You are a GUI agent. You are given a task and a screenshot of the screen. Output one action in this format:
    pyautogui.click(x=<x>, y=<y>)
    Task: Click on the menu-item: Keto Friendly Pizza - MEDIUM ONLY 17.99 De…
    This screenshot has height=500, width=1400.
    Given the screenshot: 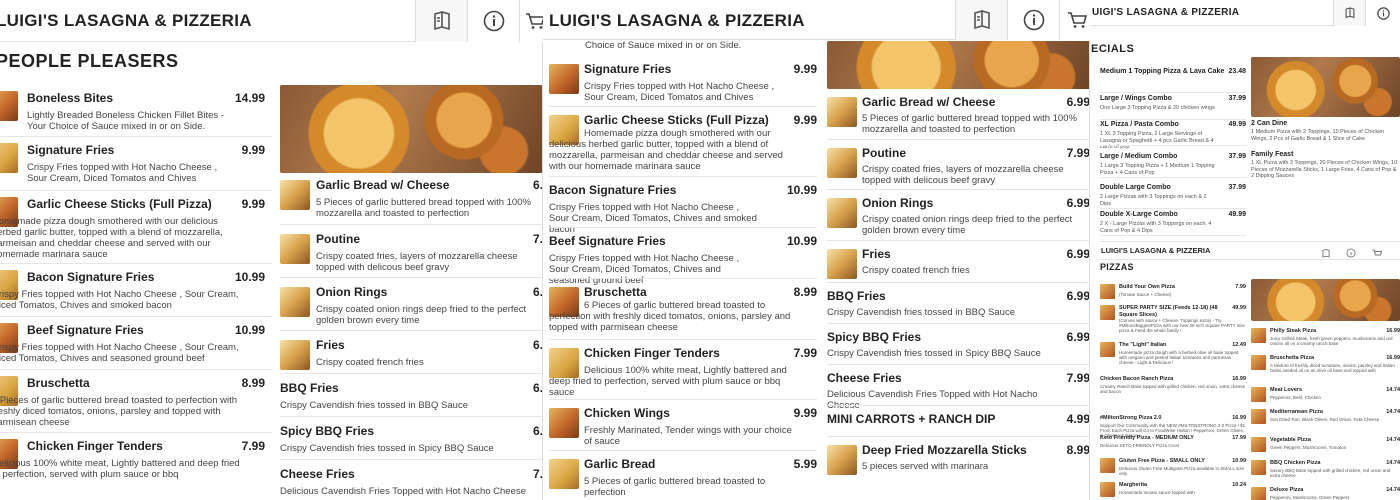 What is the action you would take?
    pyautogui.click(x=1173, y=446)
    